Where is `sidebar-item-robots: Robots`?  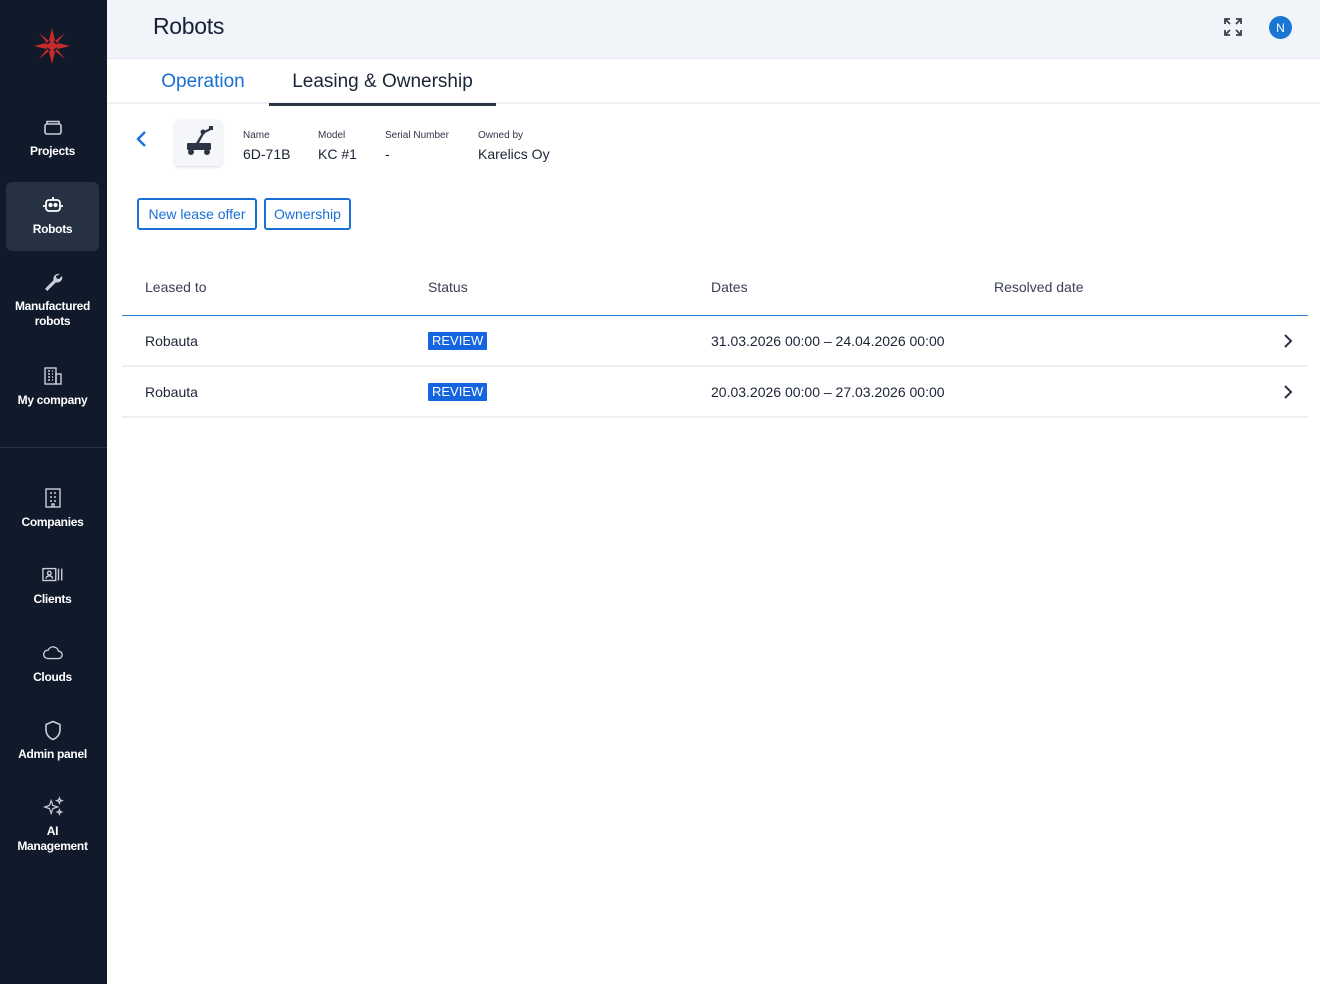
sidebar-item-robots: Robots is located at coordinates (52, 216).